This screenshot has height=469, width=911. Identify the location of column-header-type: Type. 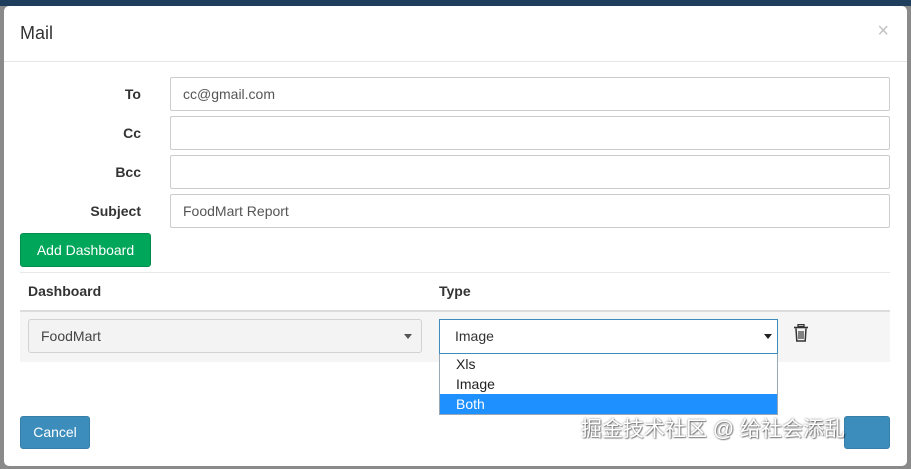
(455, 291).